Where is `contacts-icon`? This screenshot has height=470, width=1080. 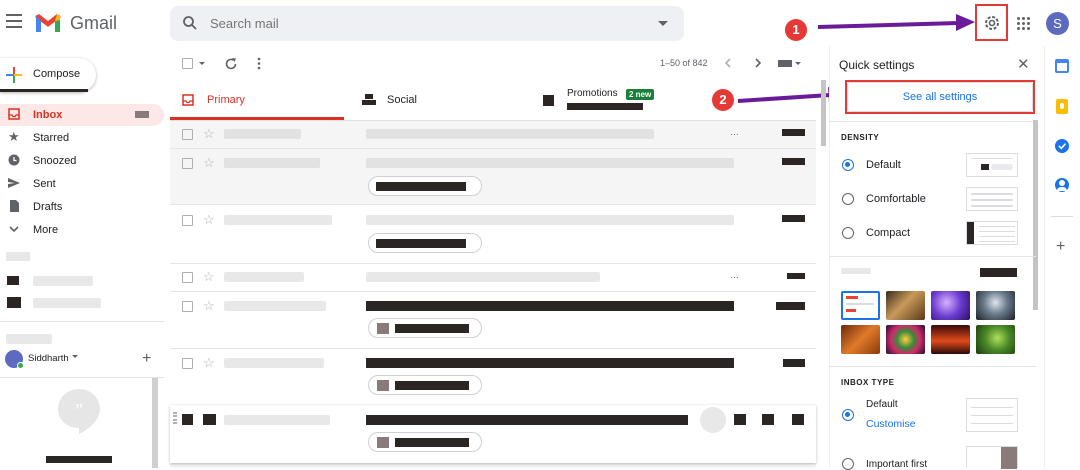
contacts-icon is located at coordinates (1062, 185).